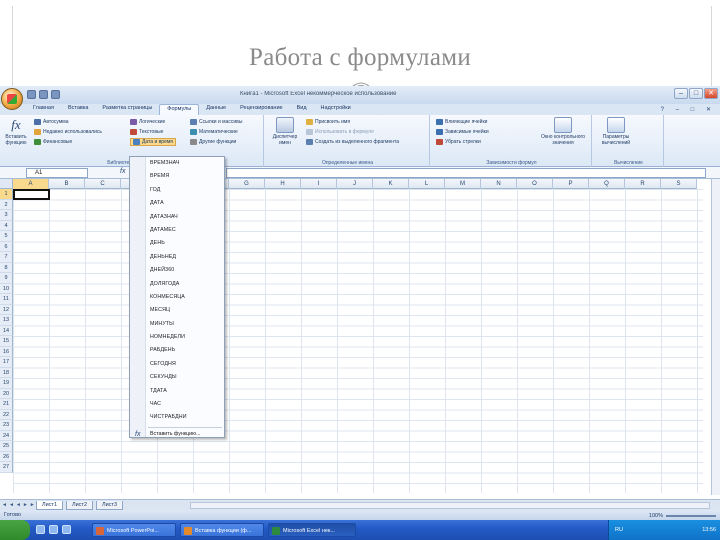  Describe the element at coordinates (391, 184) in the screenshot. I see `column-header: K` at that location.